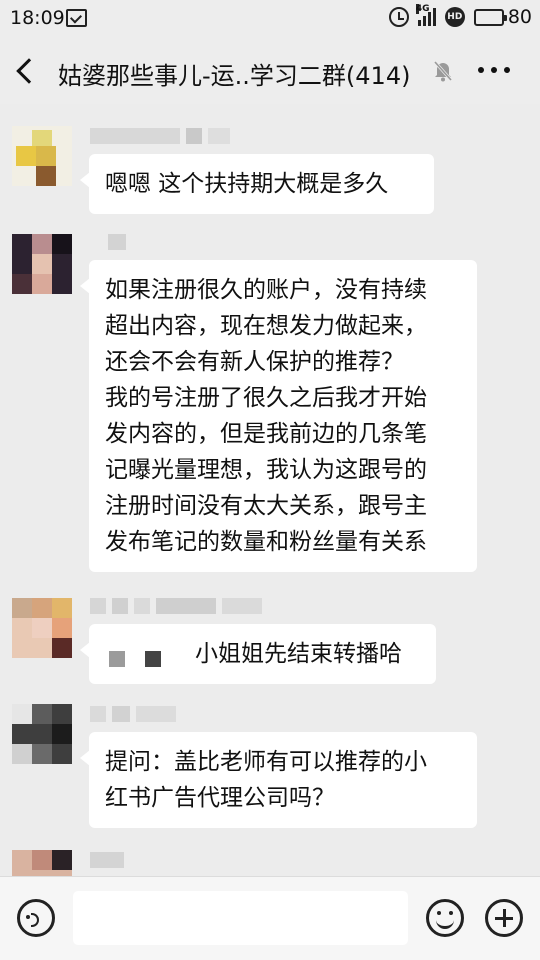 The image size is (540, 960). I want to click on message-line: 超出内容，现在想发力做起来，, so click(266, 326).